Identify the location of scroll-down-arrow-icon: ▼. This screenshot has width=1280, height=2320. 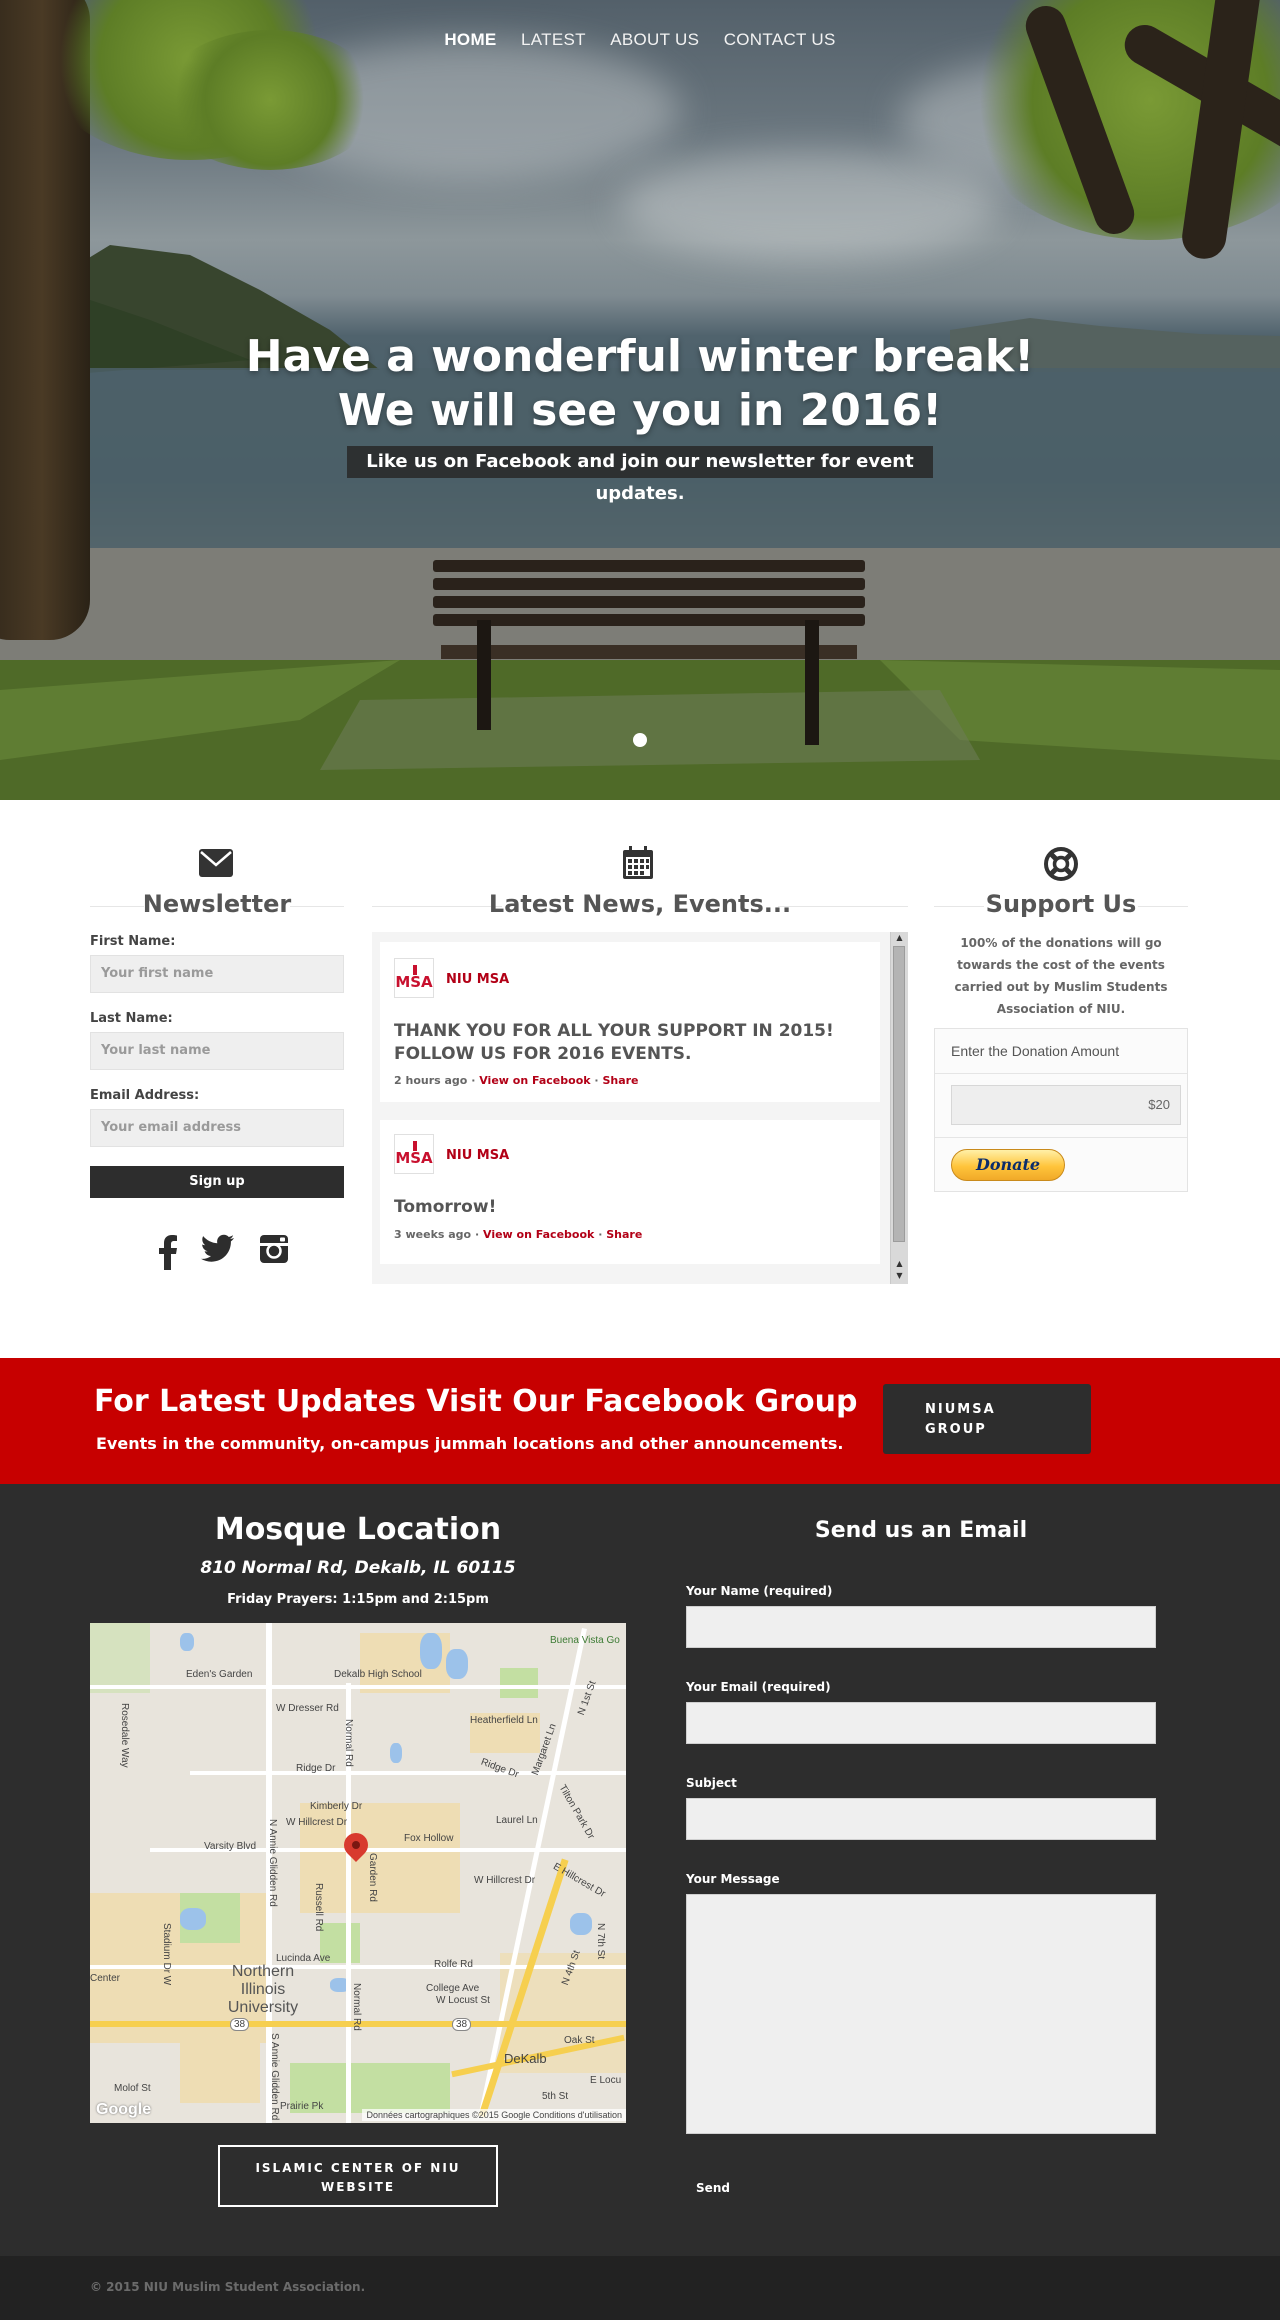
(899, 1276).